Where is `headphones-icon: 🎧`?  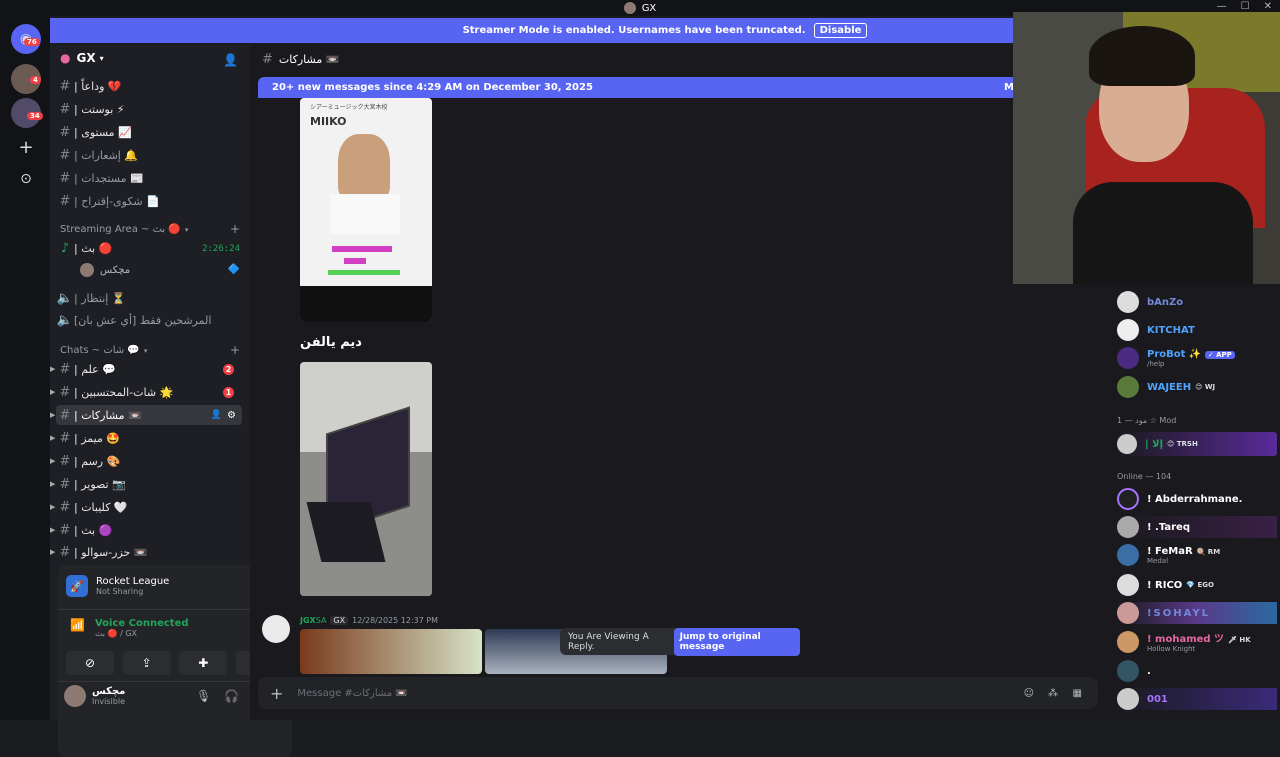
headphones-icon: 🎧 is located at coordinates (231, 696).